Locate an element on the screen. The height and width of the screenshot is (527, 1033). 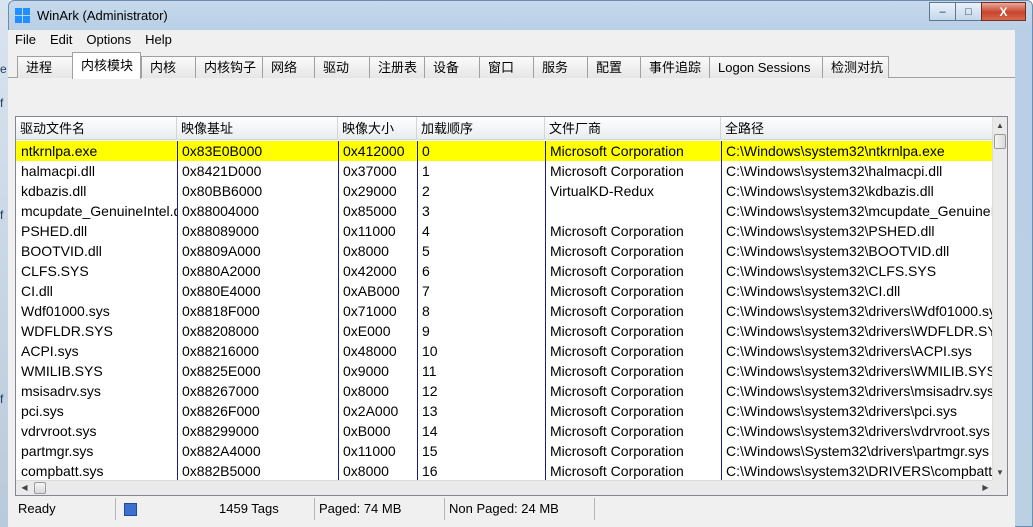
scroll-left-icon: ◀ is located at coordinates (24, 488).